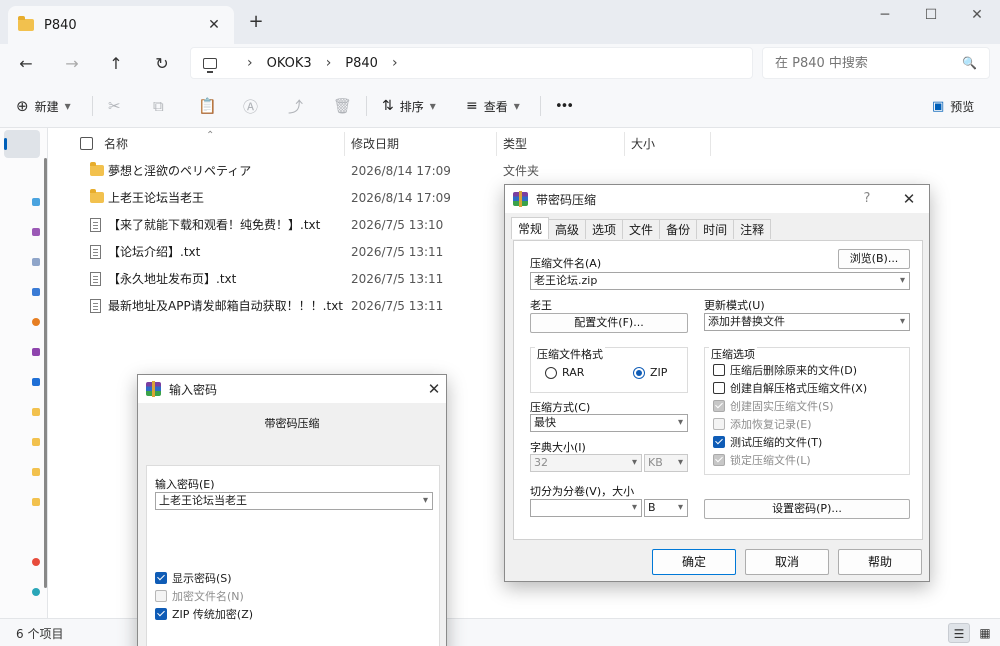  Describe the element at coordinates (564, 106) in the screenshot. I see `more-options-button: •••` at that location.